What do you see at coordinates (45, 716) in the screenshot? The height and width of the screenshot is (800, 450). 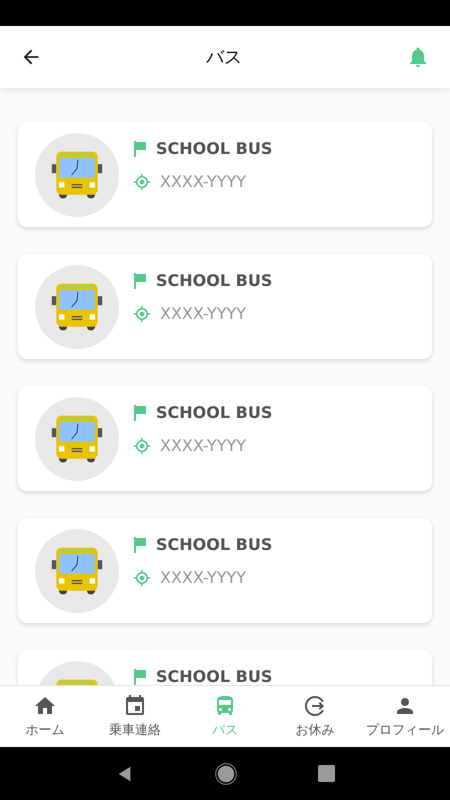 I see `nav-tab: ホーム` at bounding box center [45, 716].